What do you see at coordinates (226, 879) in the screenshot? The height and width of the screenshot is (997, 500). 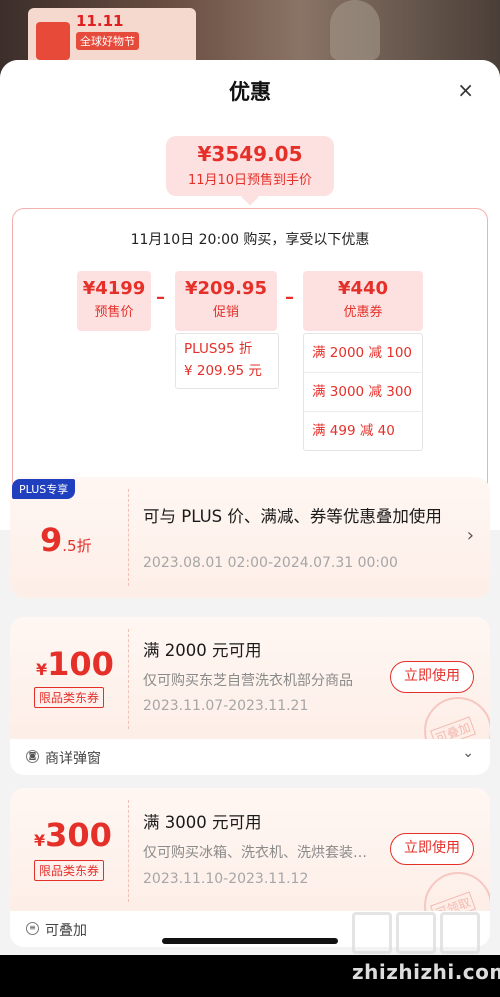 I see `card-date: 2023.11.10-2023.11.12` at bounding box center [226, 879].